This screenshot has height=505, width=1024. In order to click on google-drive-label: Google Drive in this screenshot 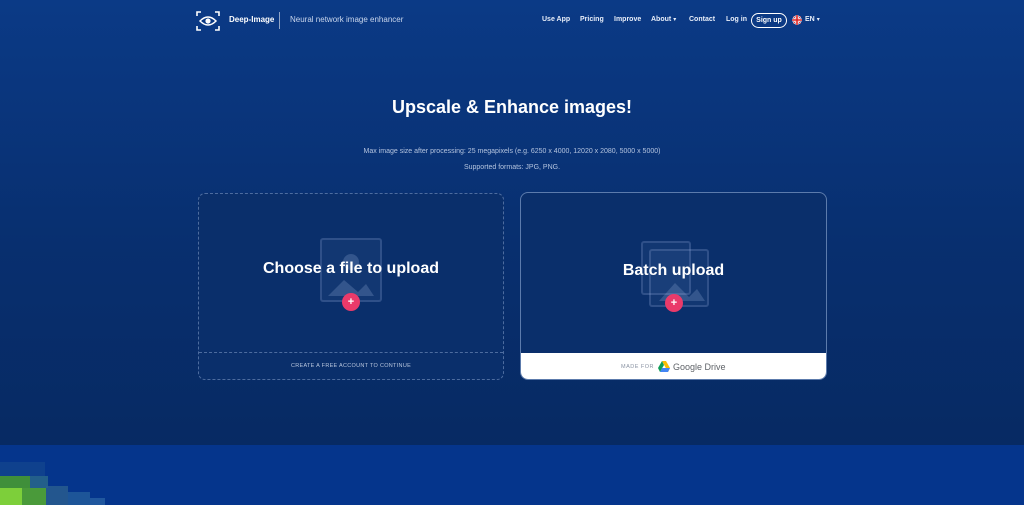, I will do `click(699, 367)`.